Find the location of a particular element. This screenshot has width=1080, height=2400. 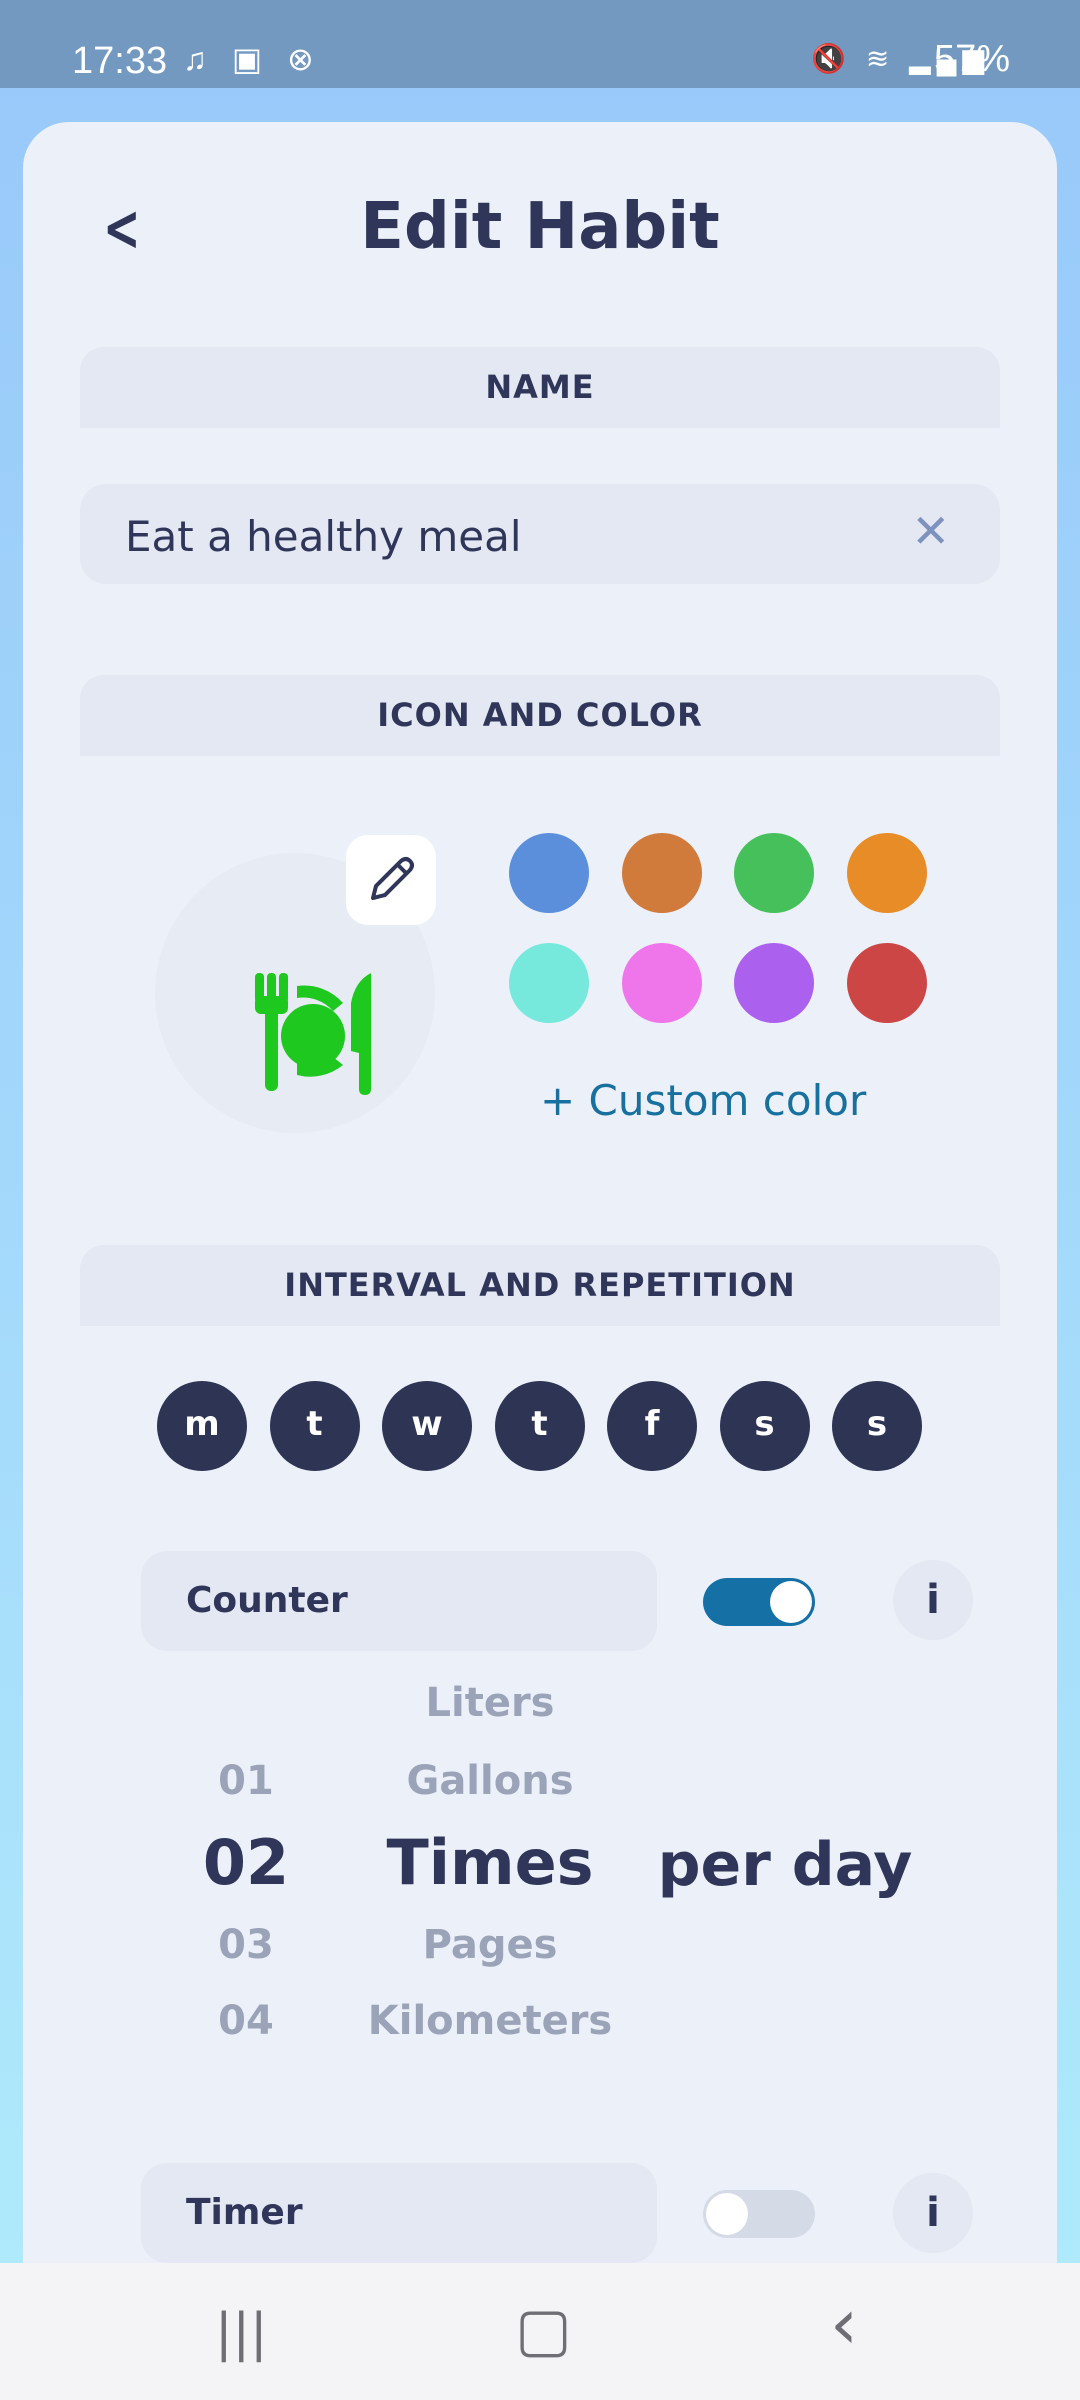

back-nav-button: ‹ is located at coordinates (844, 2324).